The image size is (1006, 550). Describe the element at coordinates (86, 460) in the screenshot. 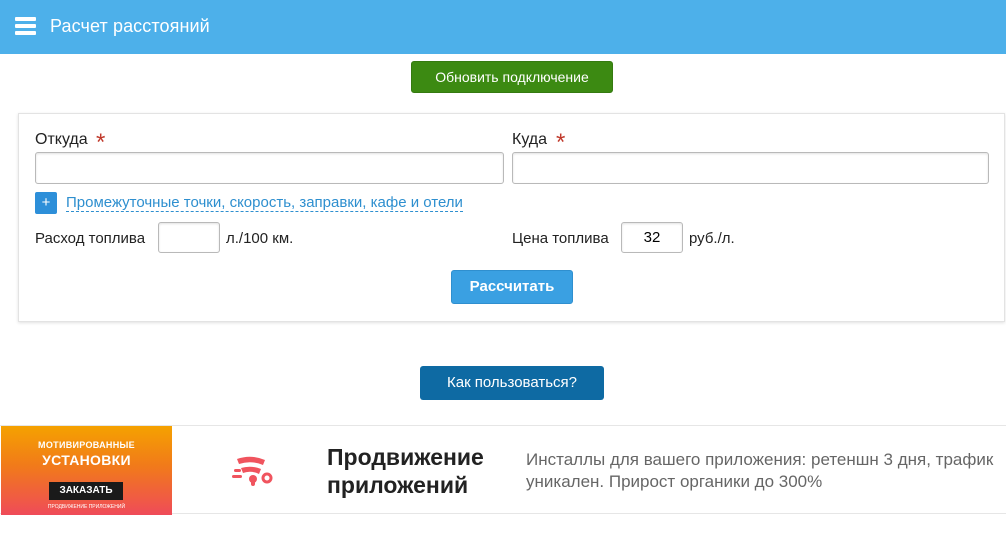

I see `ad-banner-line2: УСТАНОВКИ` at that location.